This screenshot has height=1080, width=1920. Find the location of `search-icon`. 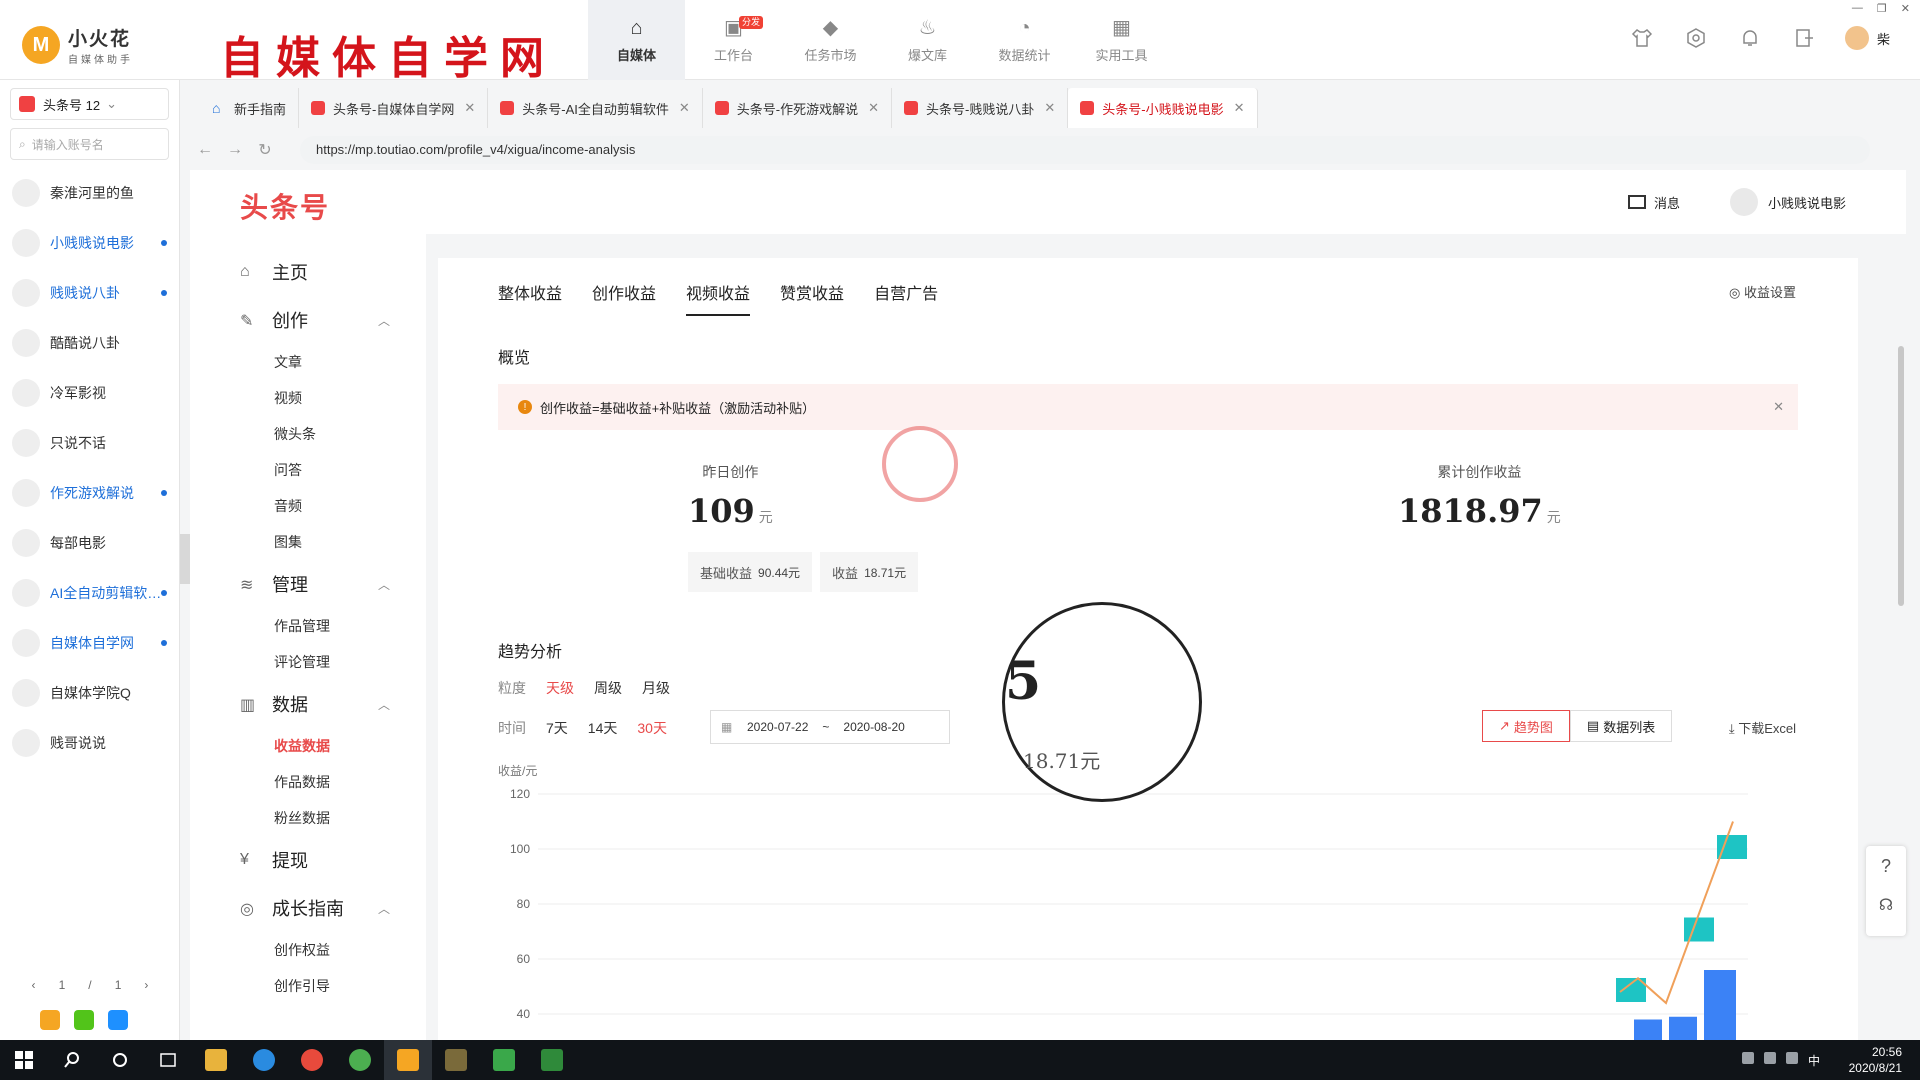

search-icon is located at coordinates (72, 1060).